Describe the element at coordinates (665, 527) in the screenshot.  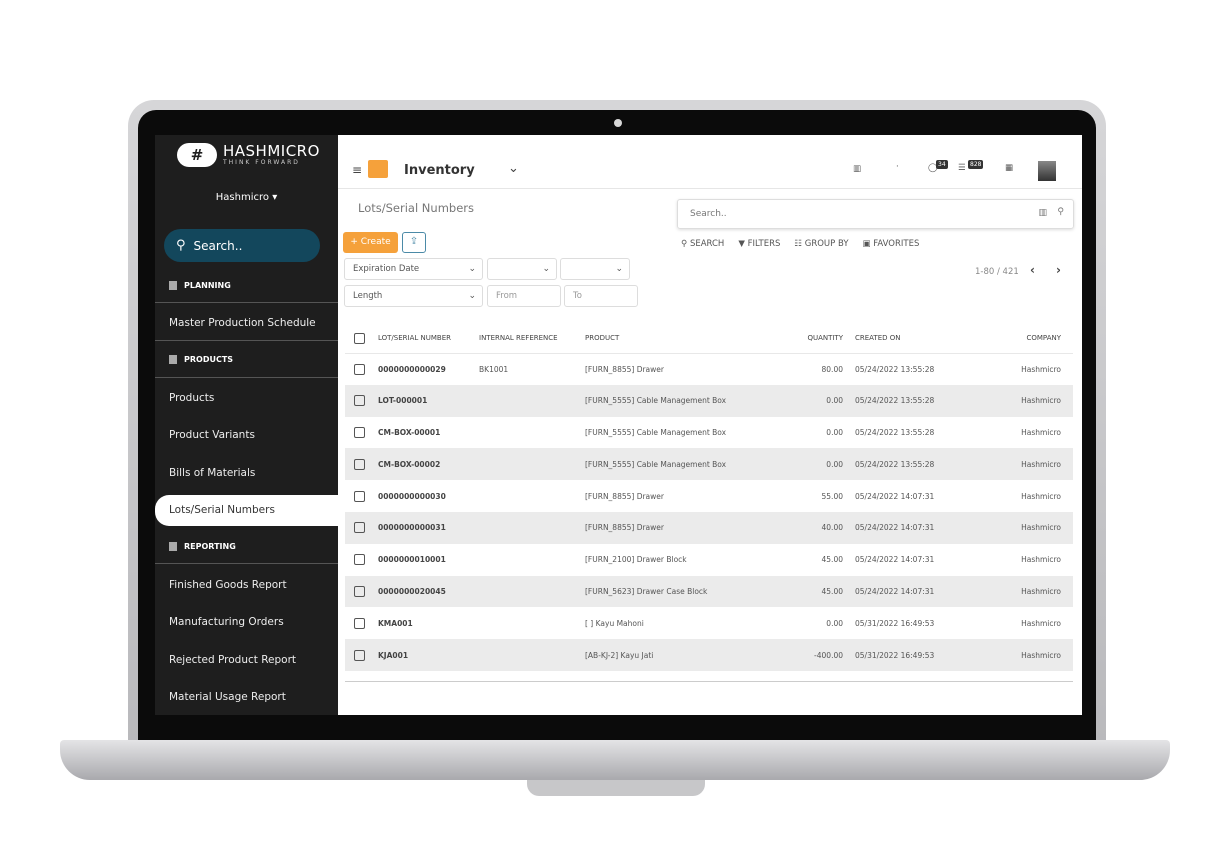
I see `product-cell: [FURN_8855] Drawer` at that location.